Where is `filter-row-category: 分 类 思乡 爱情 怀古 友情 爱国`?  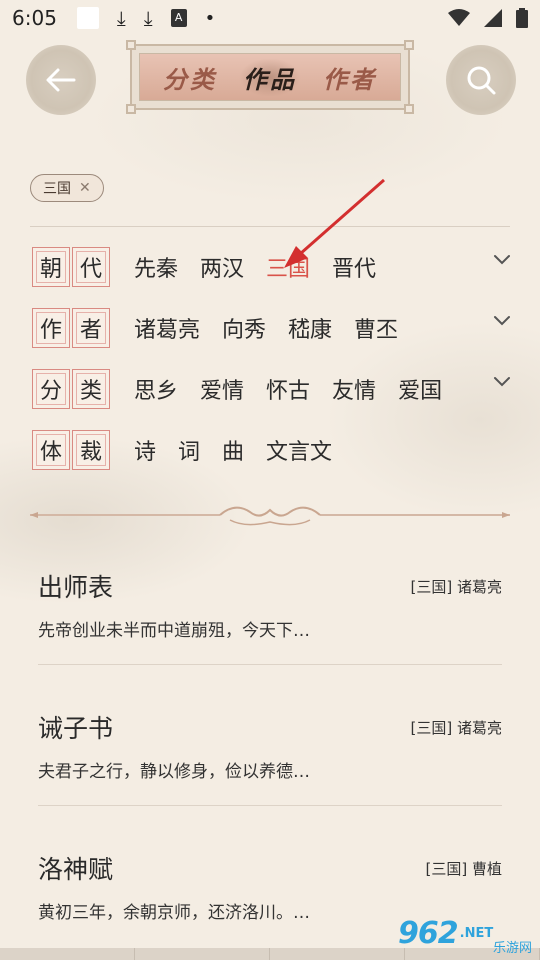
filter-row-category: 分 类 思乡 爱情 怀古 友情 爱国 is located at coordinates (272, 389).